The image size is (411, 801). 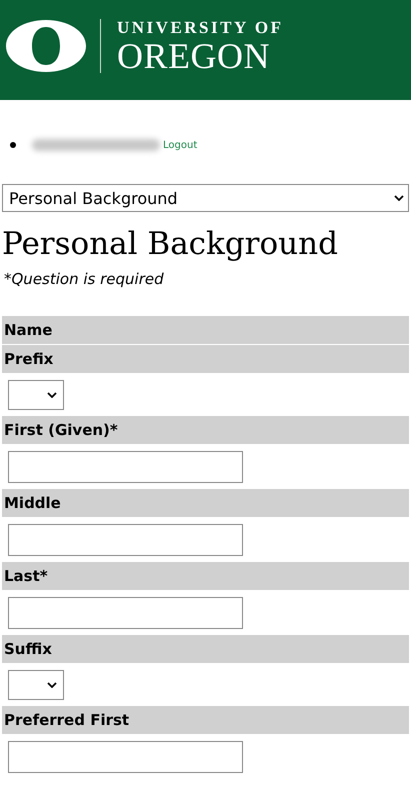 What do you see at coordinates (46, 46) in the screenshot?
I see `logo-icon` at bounding box center [46, 46].